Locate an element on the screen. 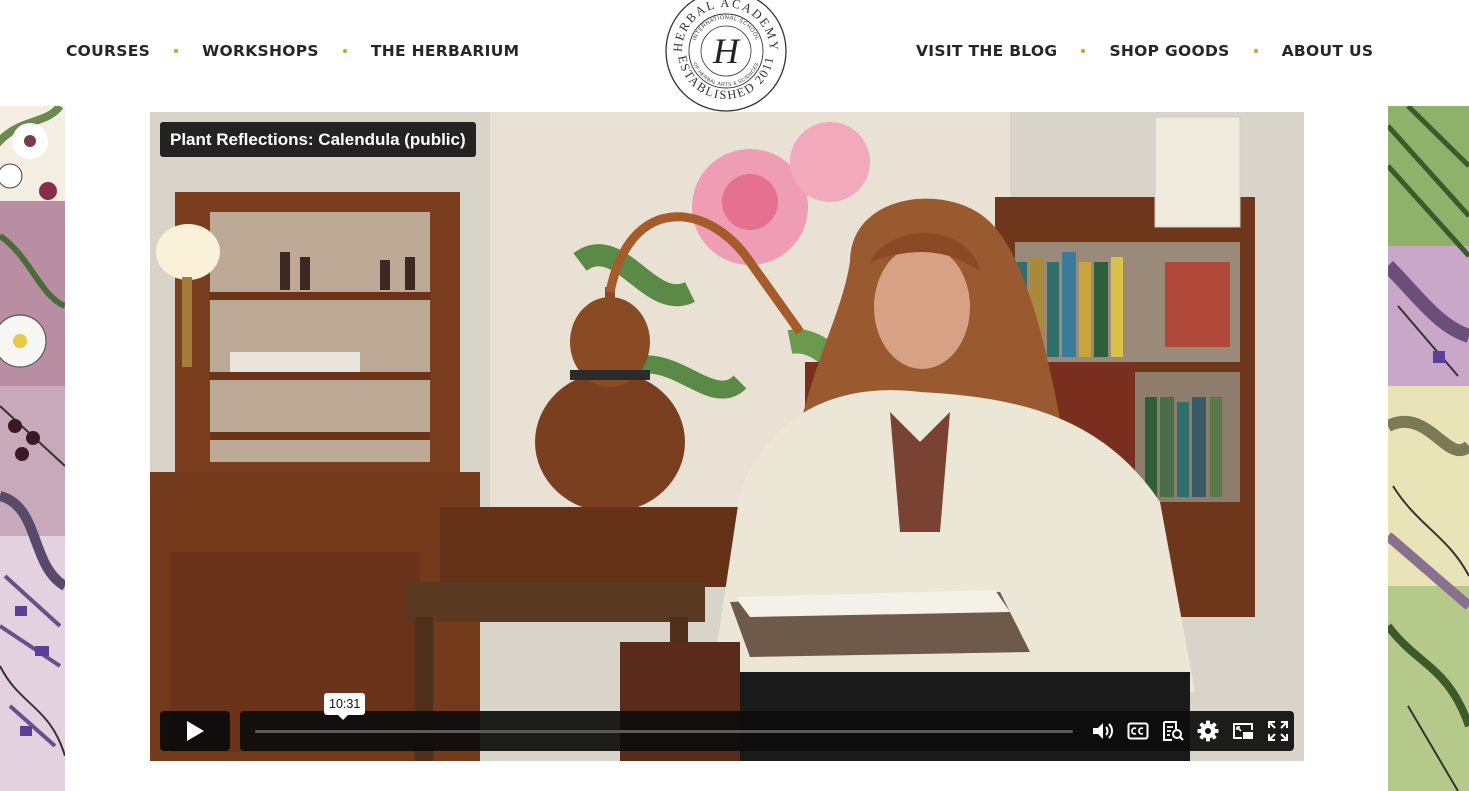 Image resolution: width=1469 pixels, height=791 pixels. control-icons is located at coordinates (1190, 731).